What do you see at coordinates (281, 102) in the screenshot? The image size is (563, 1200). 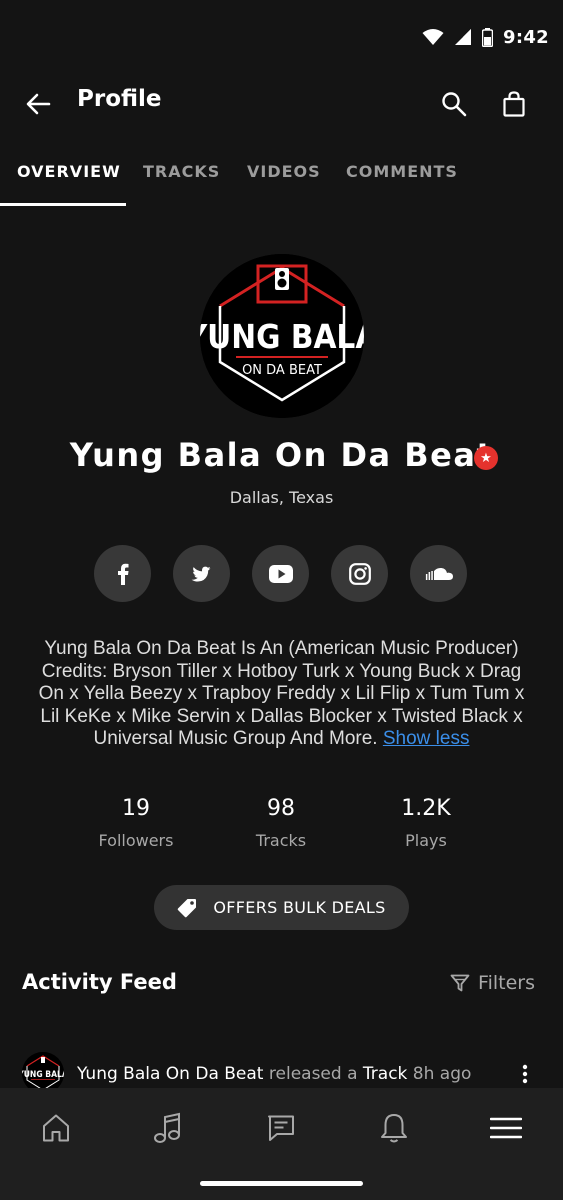 I see `app-bar: Profile` at bounding box center [281, 102].